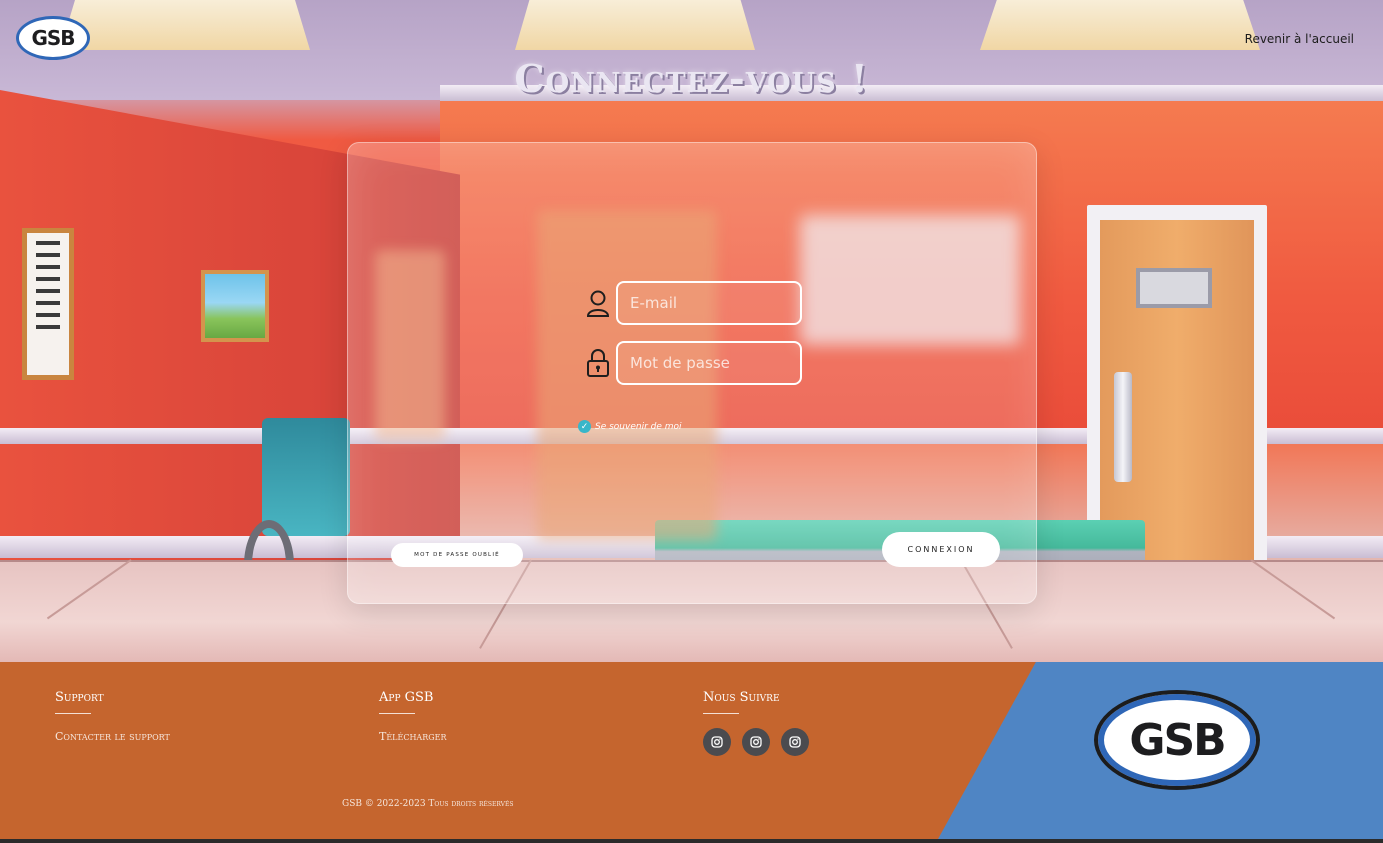 The width and height of the screenshot is (1383, 843). Describe the element at coordinates (598, 363) in the screenshot. I see `lock-icon` at that location.